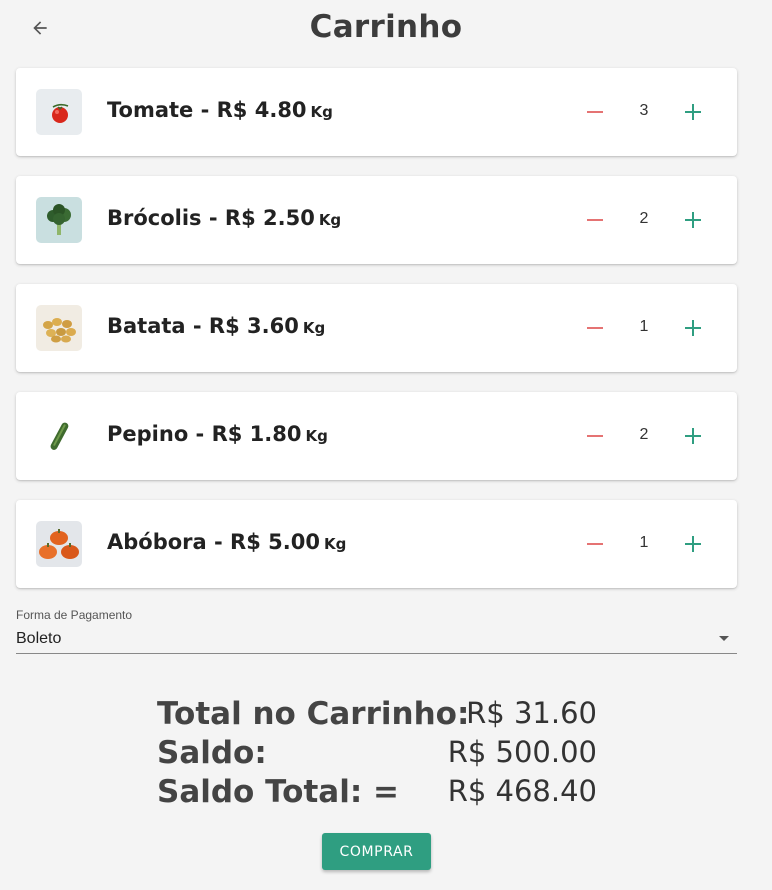 This screenshot has width=772, height=890. I want to click on balance-row: Saldo: R$ 500.00, so click(377, 754).